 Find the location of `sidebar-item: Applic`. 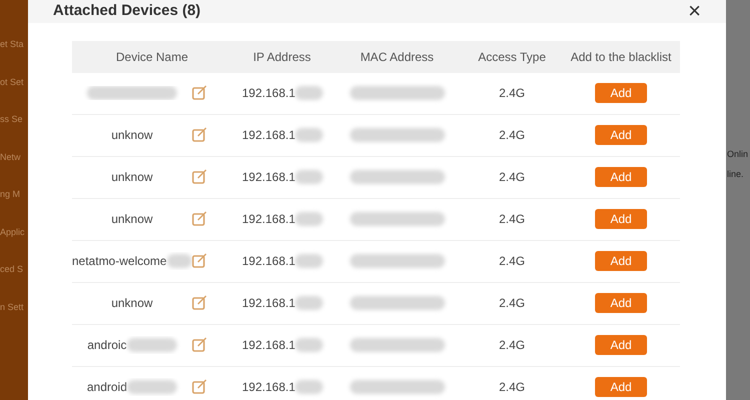

sidebar-item: Applic is located at coordinates (14, 232).